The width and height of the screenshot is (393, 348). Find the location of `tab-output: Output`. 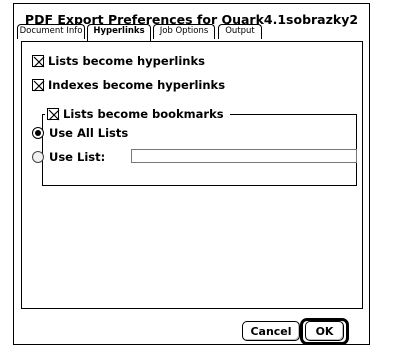

tab-output: Output is located at coordinates (240, 31).